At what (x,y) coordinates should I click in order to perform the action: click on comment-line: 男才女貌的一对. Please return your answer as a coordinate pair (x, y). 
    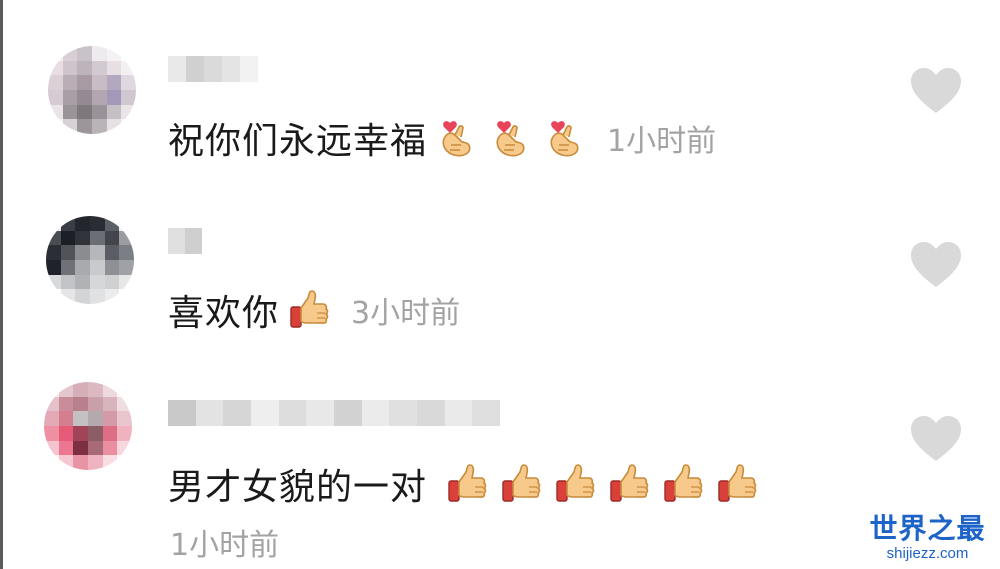
    Looking at the image, I should click on (464, 484).